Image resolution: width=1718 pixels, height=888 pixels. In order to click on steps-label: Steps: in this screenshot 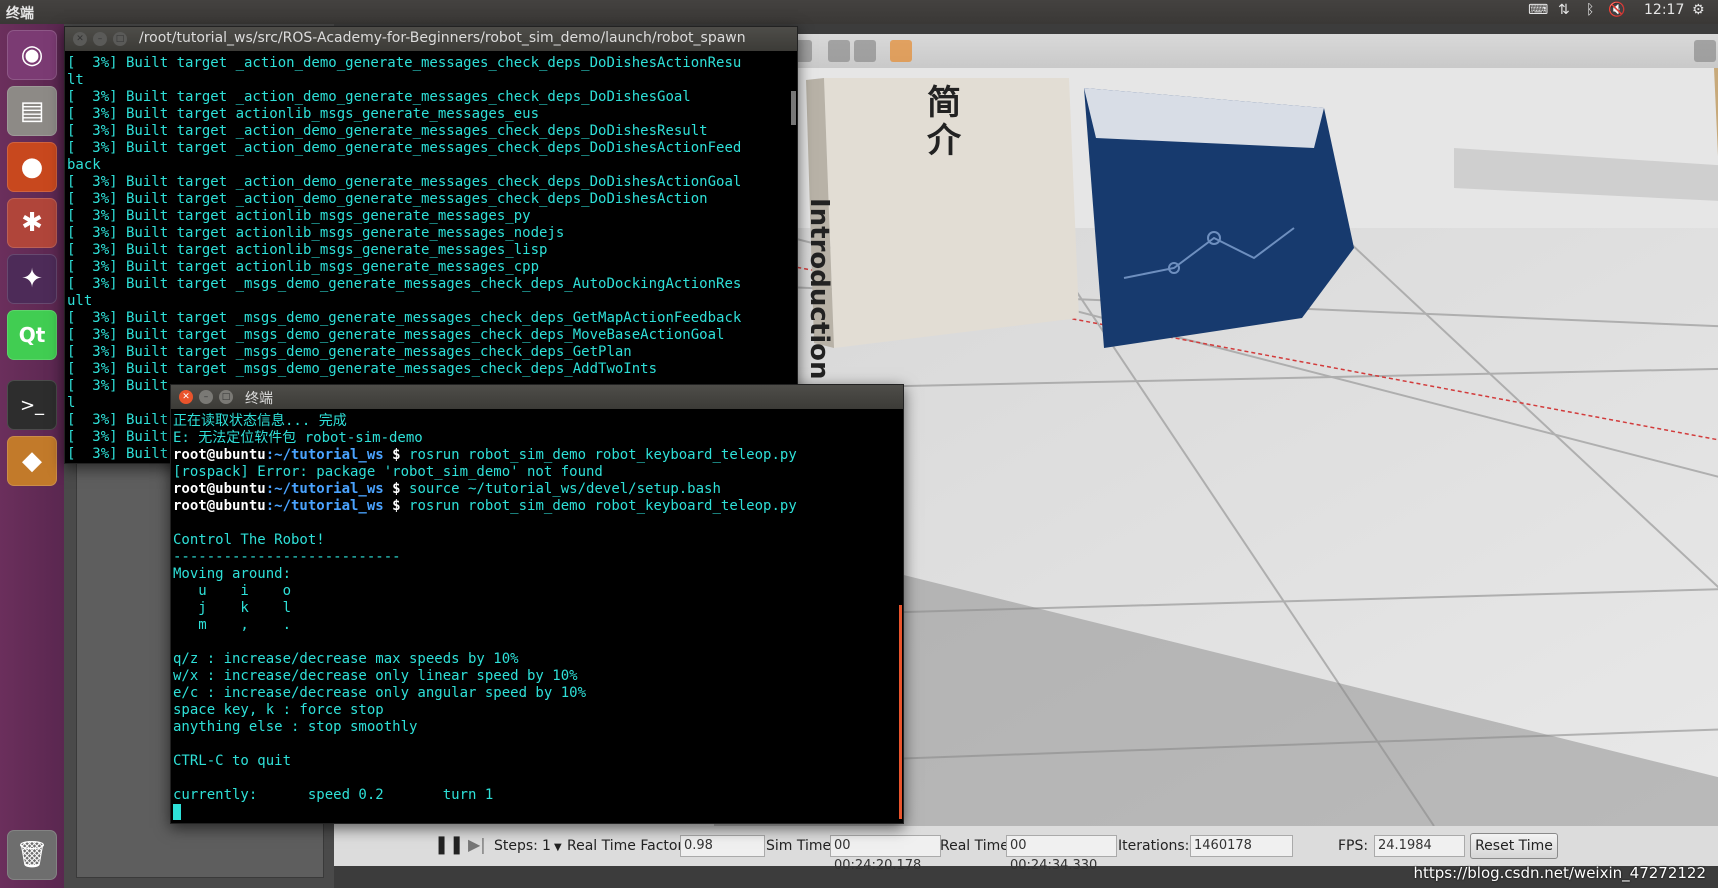, I will do `click(516, 846)`.